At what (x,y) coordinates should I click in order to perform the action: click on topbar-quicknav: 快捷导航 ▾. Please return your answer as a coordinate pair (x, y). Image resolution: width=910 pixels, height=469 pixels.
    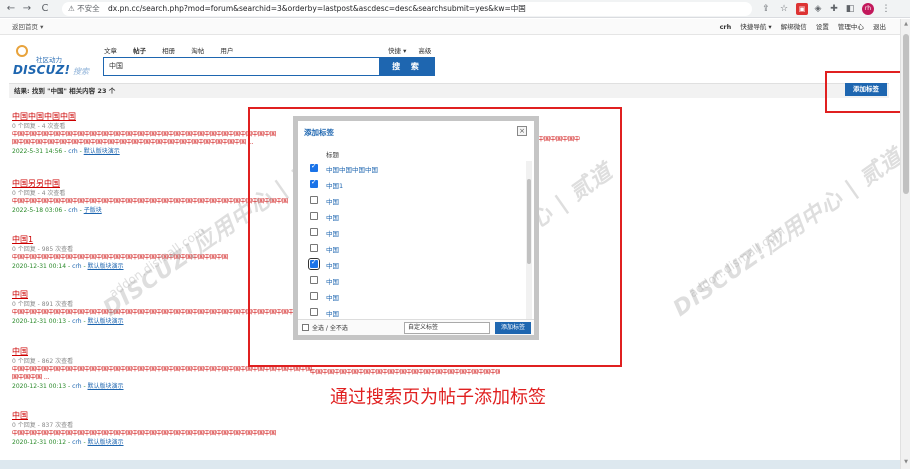
    Looking at the image, I should click on (755, 27).